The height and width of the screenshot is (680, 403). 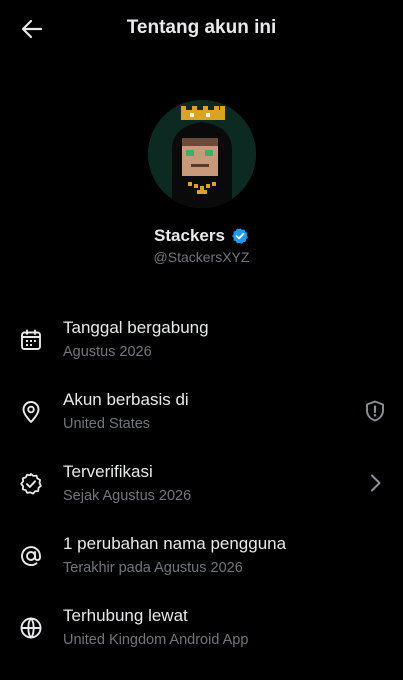 I want to click on page-title: Tentang akun ini, so click(x=201, y=27).